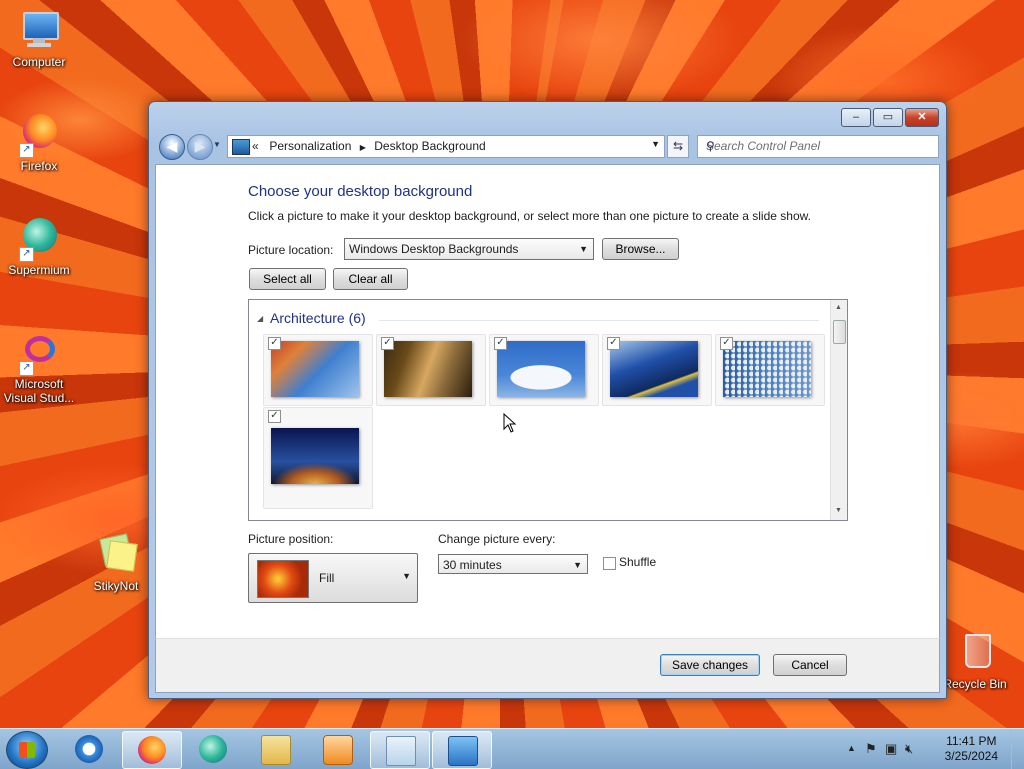 Image resolution: width=1024 pixels, height=769 pixels. I want to click on visual-studio-icon: ↗, so click(39, 353).